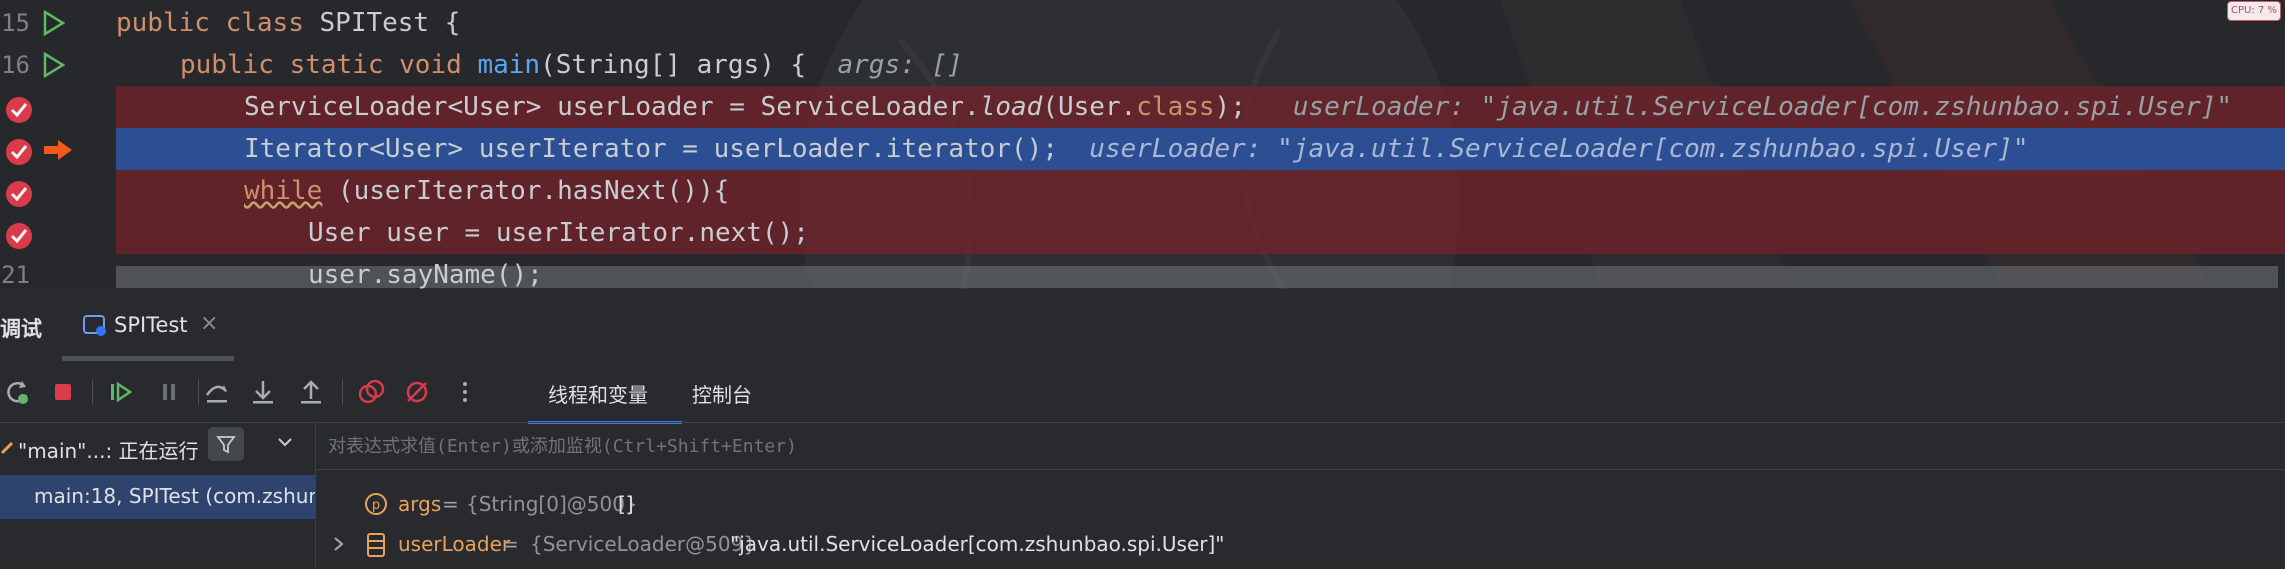 The image size is (2285, 569). Describe the element at coordinates (311, 392) in the screenshot. I see `step-out-icon` at that location.